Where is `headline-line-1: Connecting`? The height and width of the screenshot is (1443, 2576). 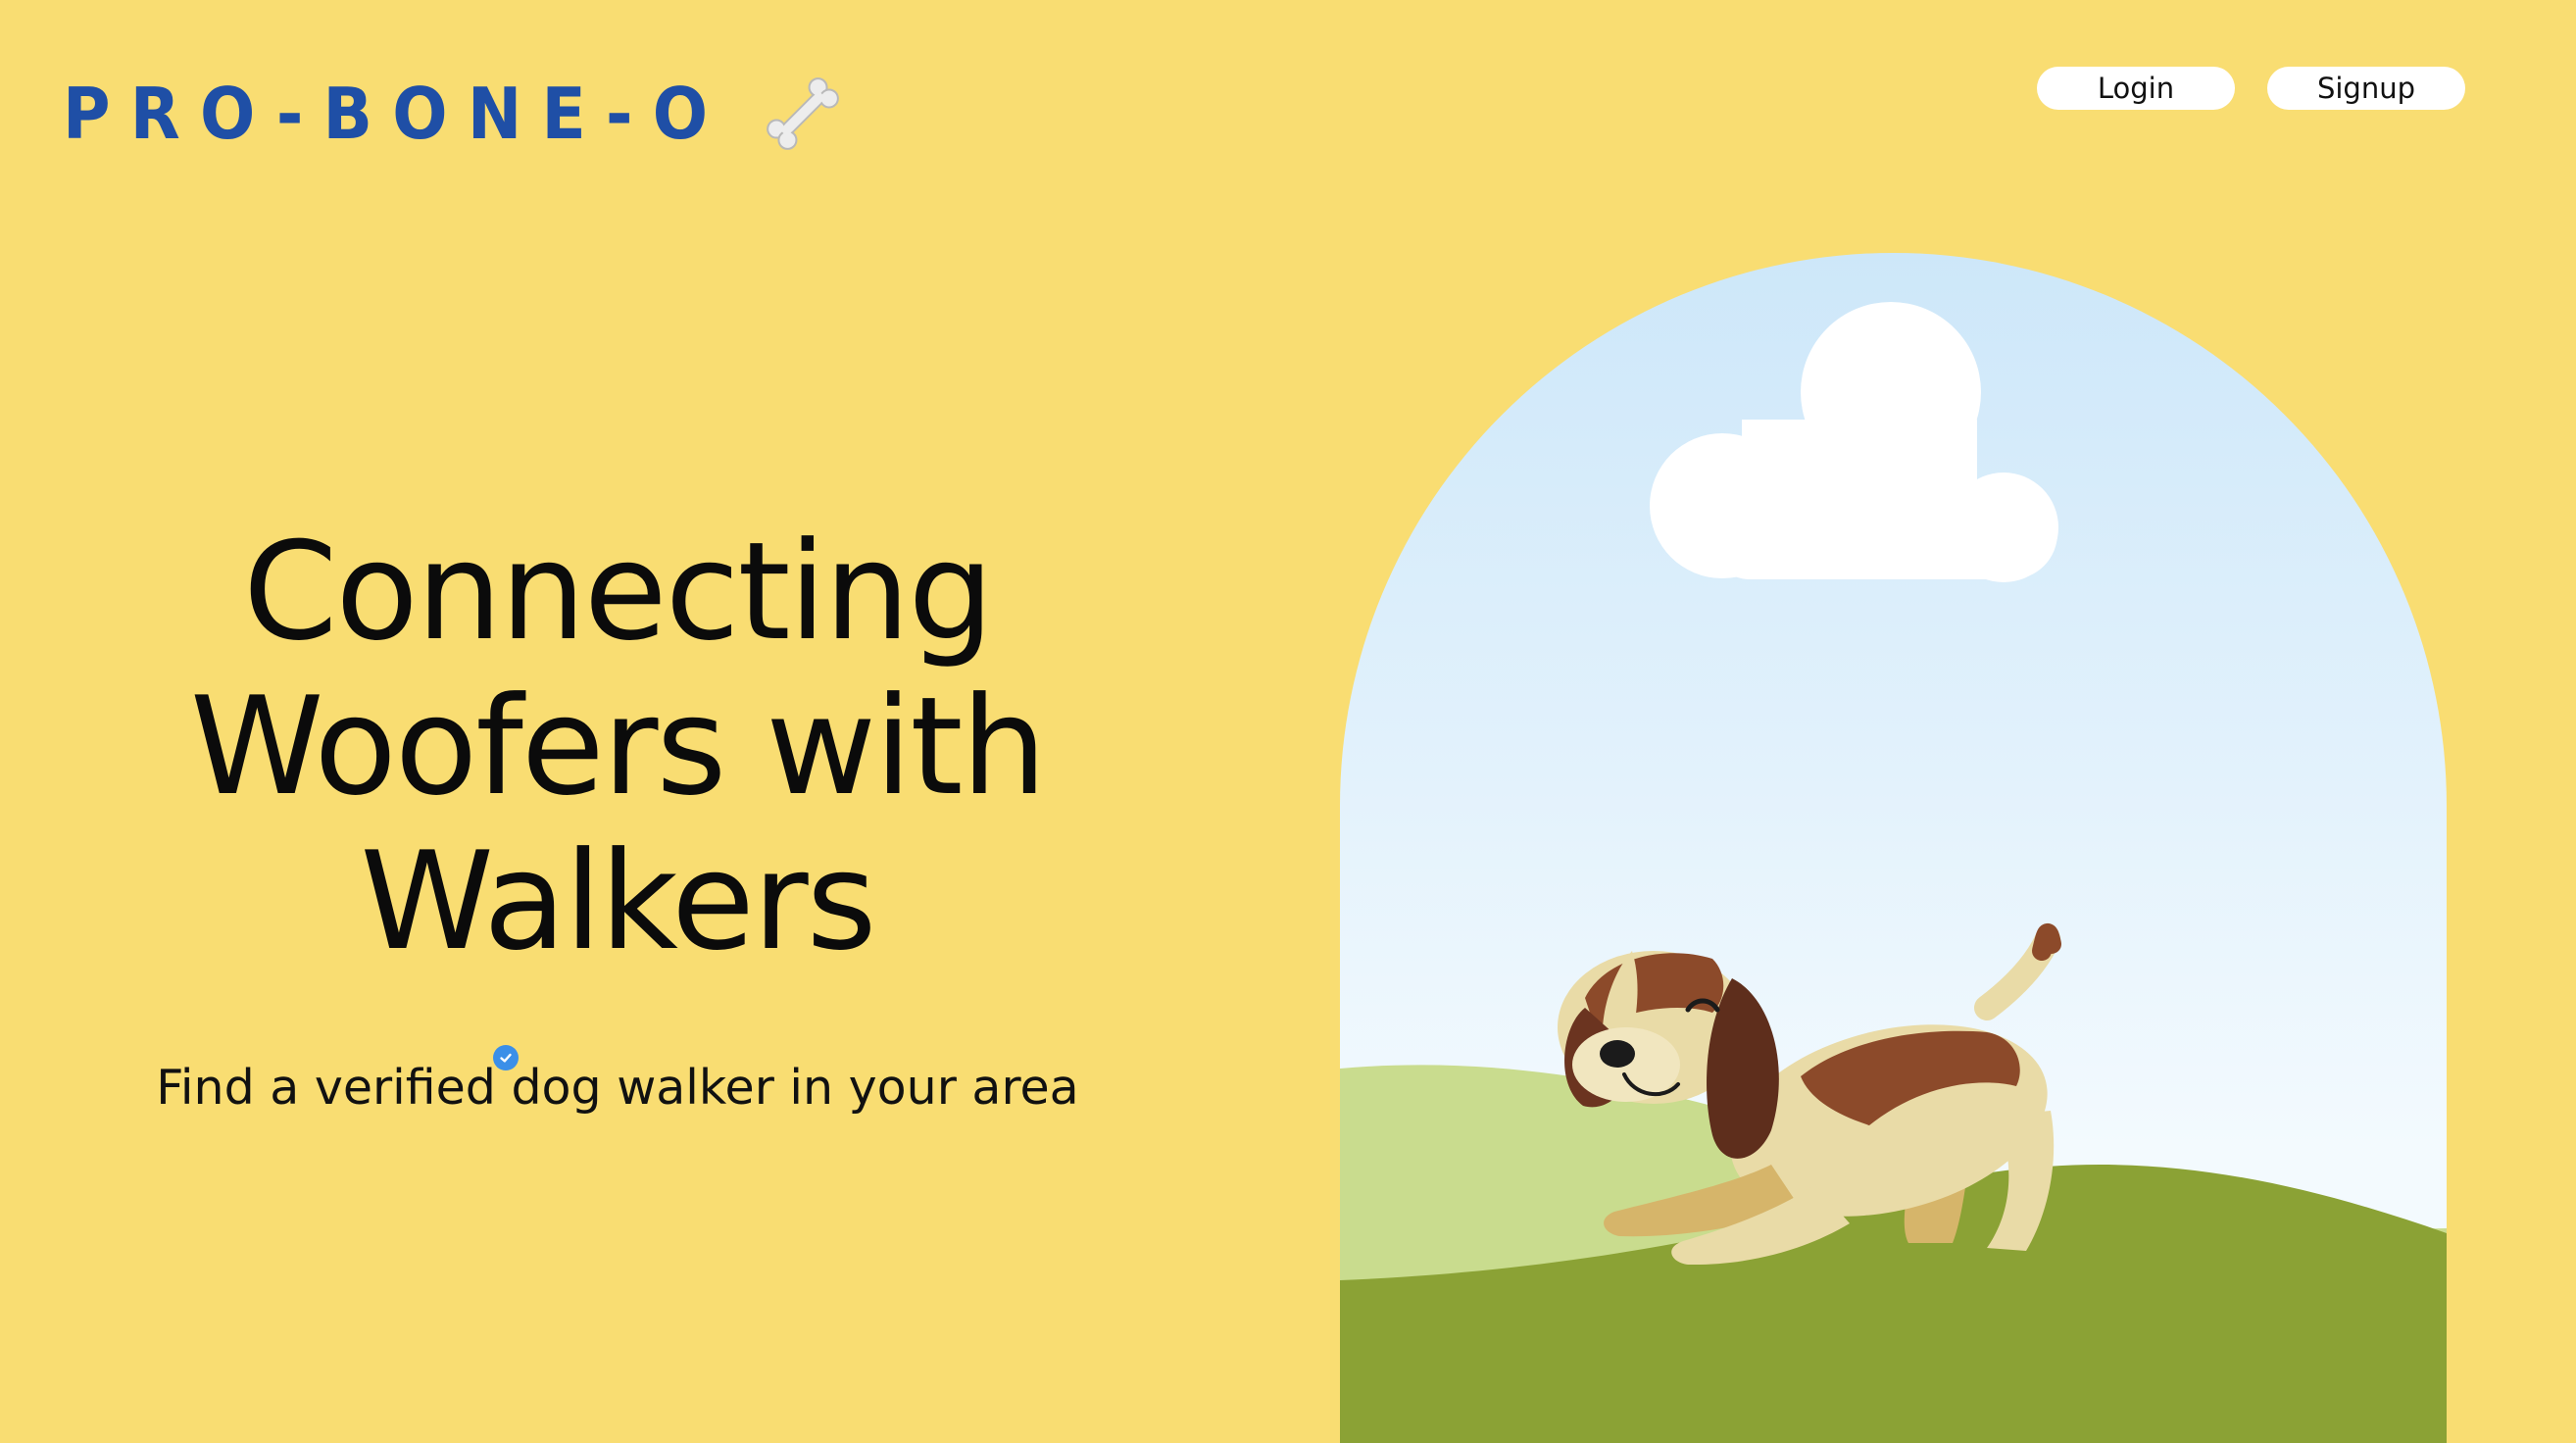 headline-line-1: Connecting is located at coordinates (618, 592).